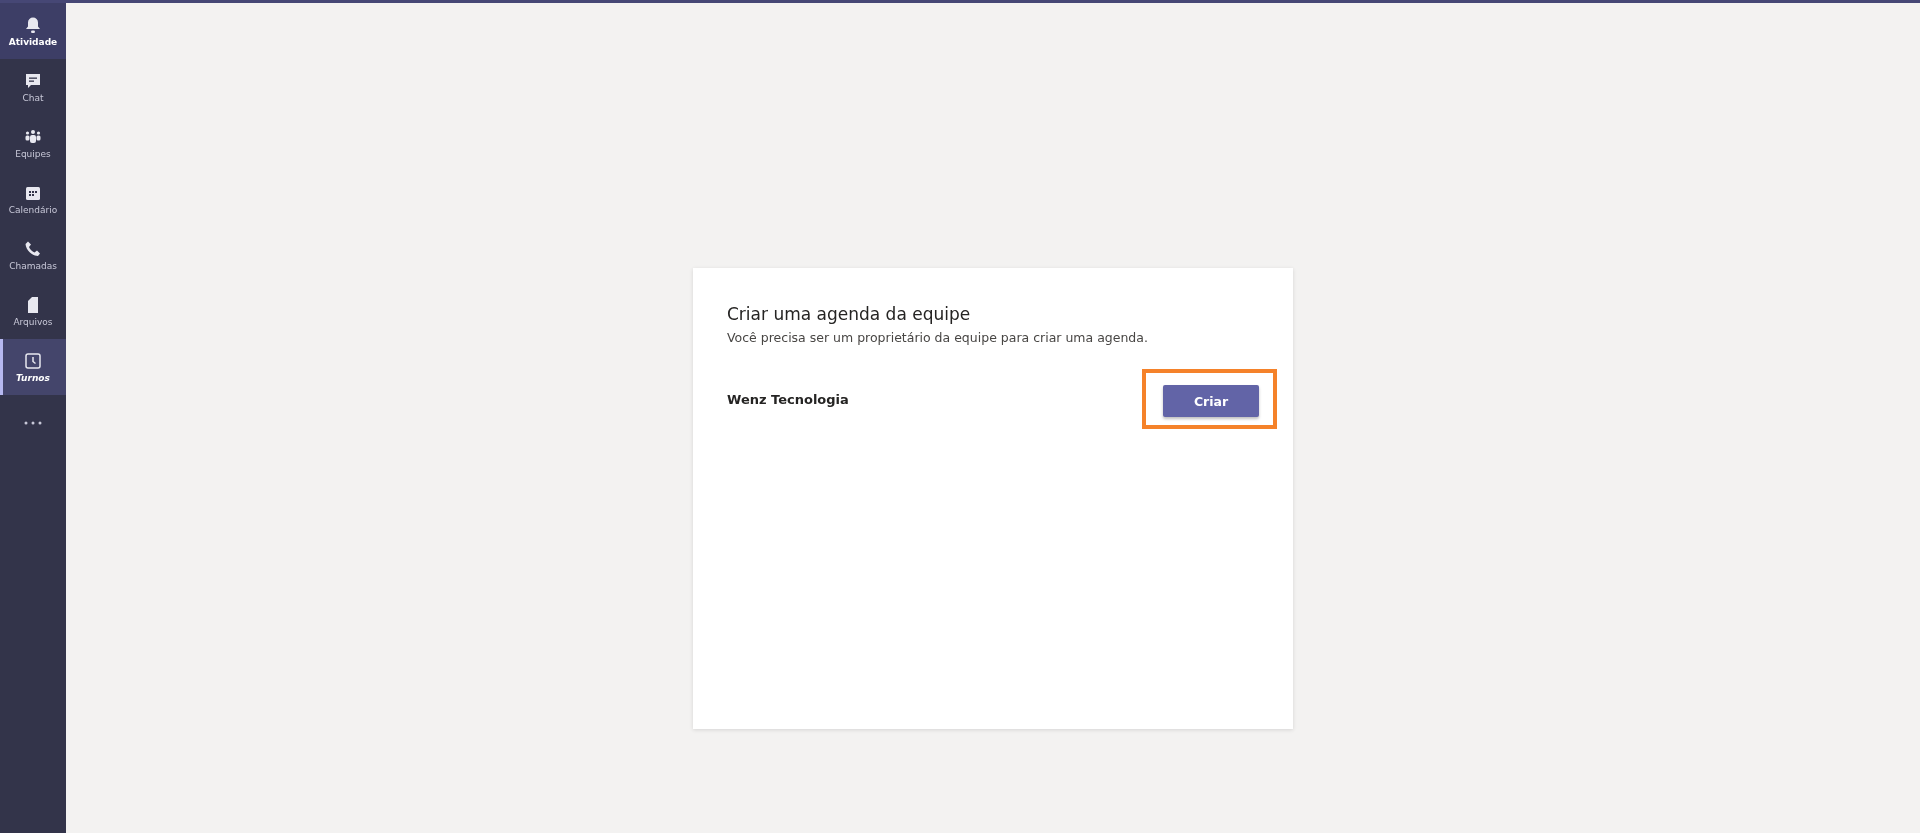 This screenshot has width=1920, height=833. I want to click on sidebar-label: Chamadas, so click(33, 265).